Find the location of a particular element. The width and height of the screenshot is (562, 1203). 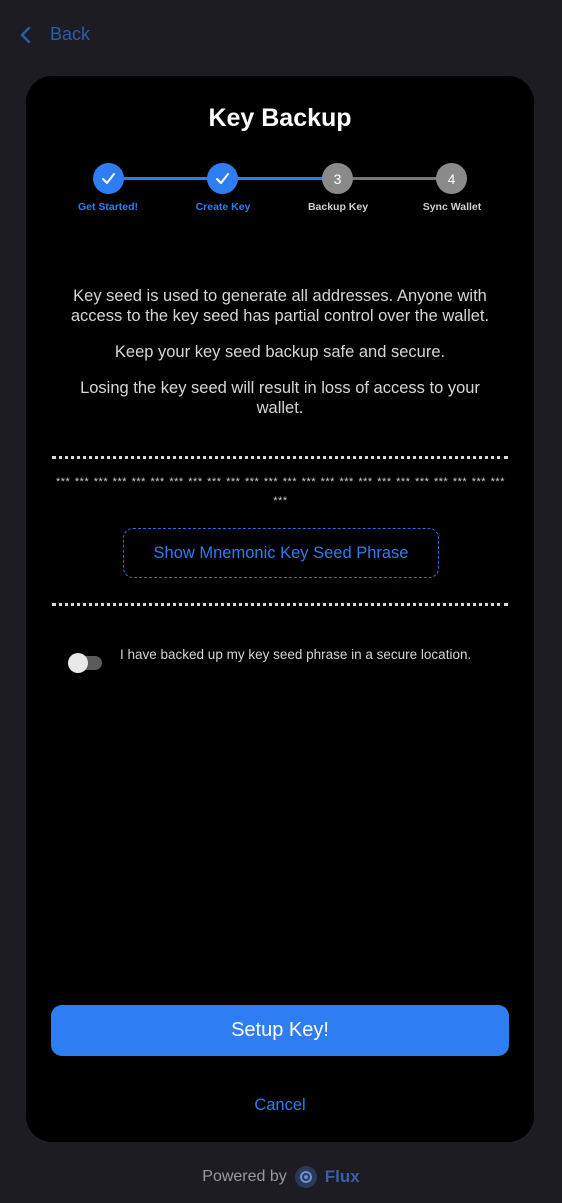

step-1-circle is located at coordinates (108, 178).